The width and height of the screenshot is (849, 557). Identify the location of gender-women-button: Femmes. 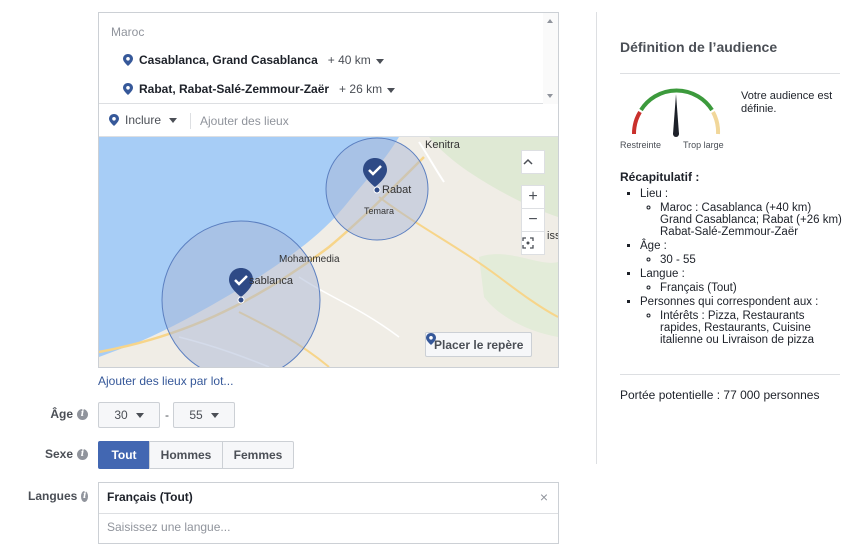
(258, 455).